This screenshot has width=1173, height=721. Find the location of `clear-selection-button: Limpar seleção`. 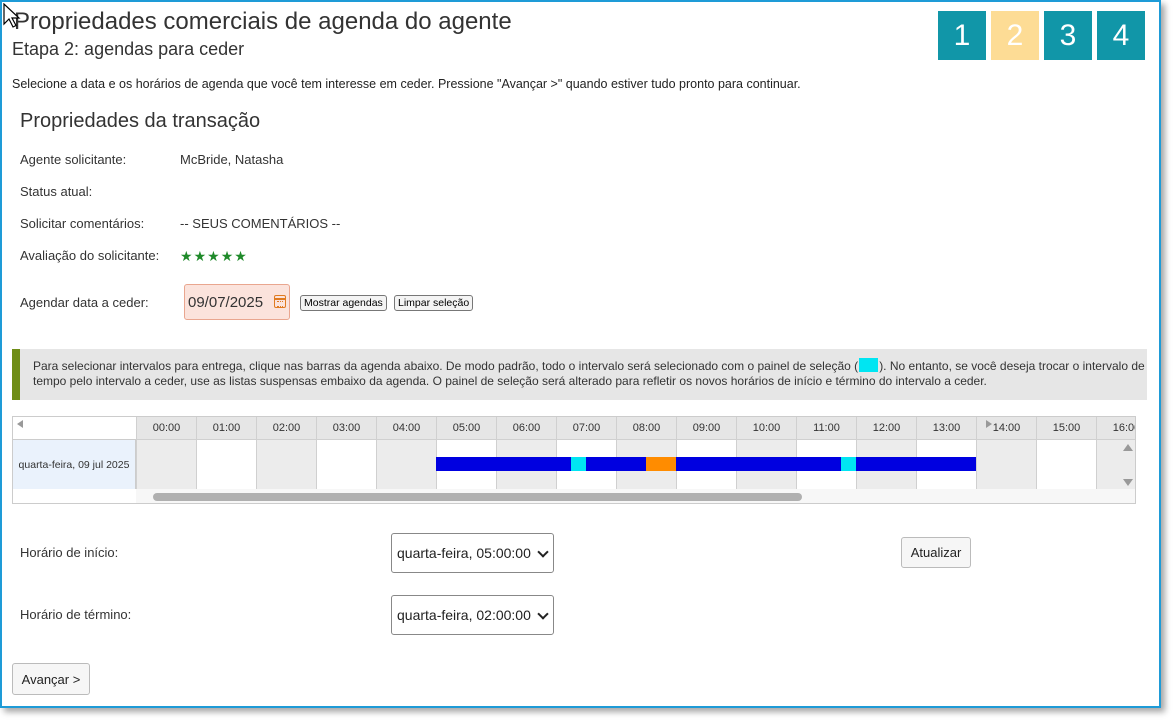

clear-selection-button: Limpar seleção is located at coordinates (434, 303).